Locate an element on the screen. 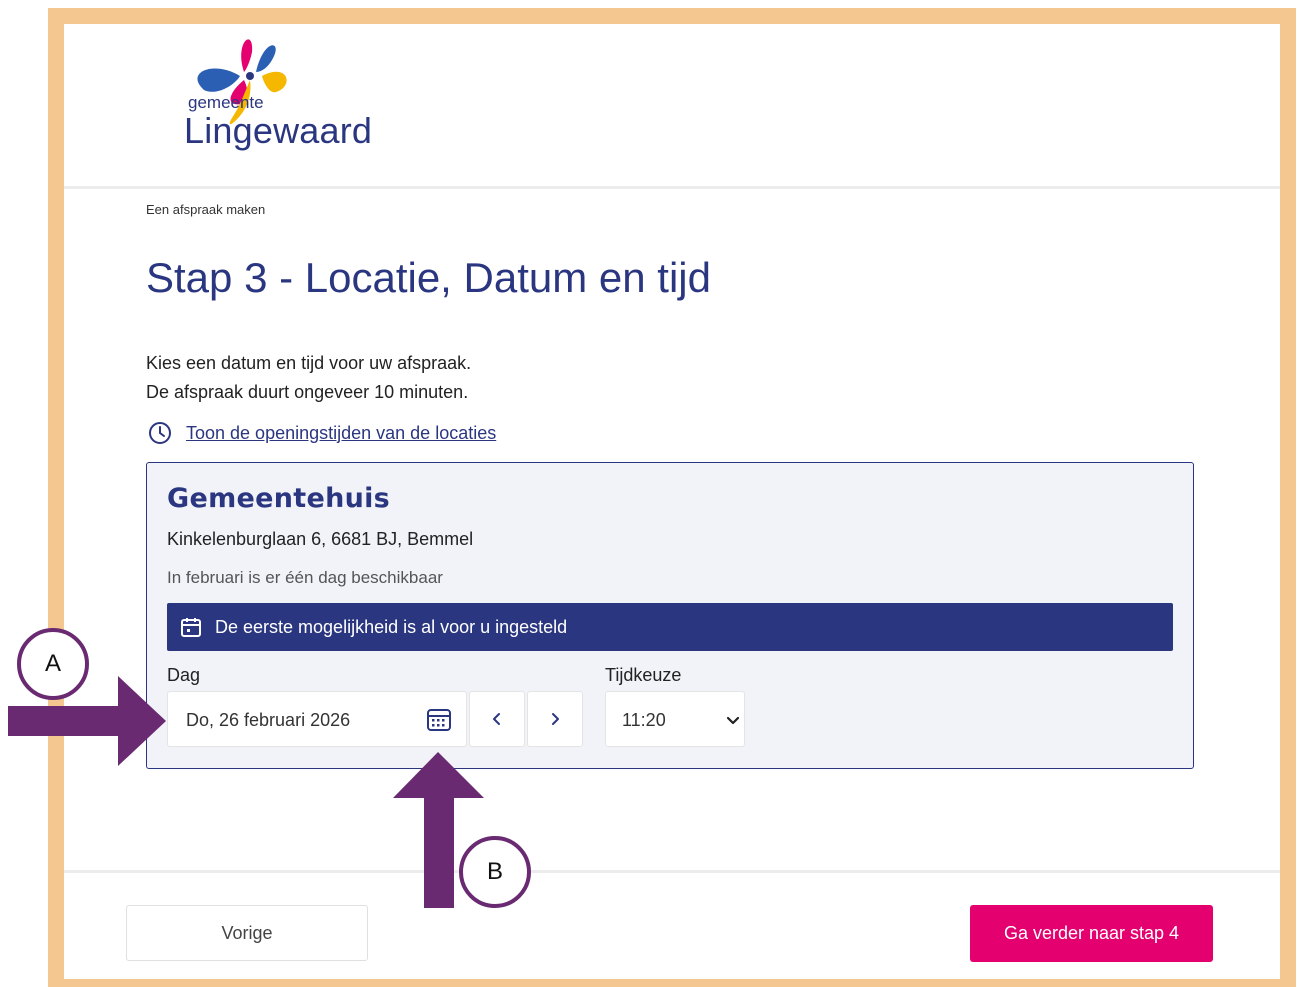  breadcrumb: Een afspraak maken is located at coordinates (205, 209).